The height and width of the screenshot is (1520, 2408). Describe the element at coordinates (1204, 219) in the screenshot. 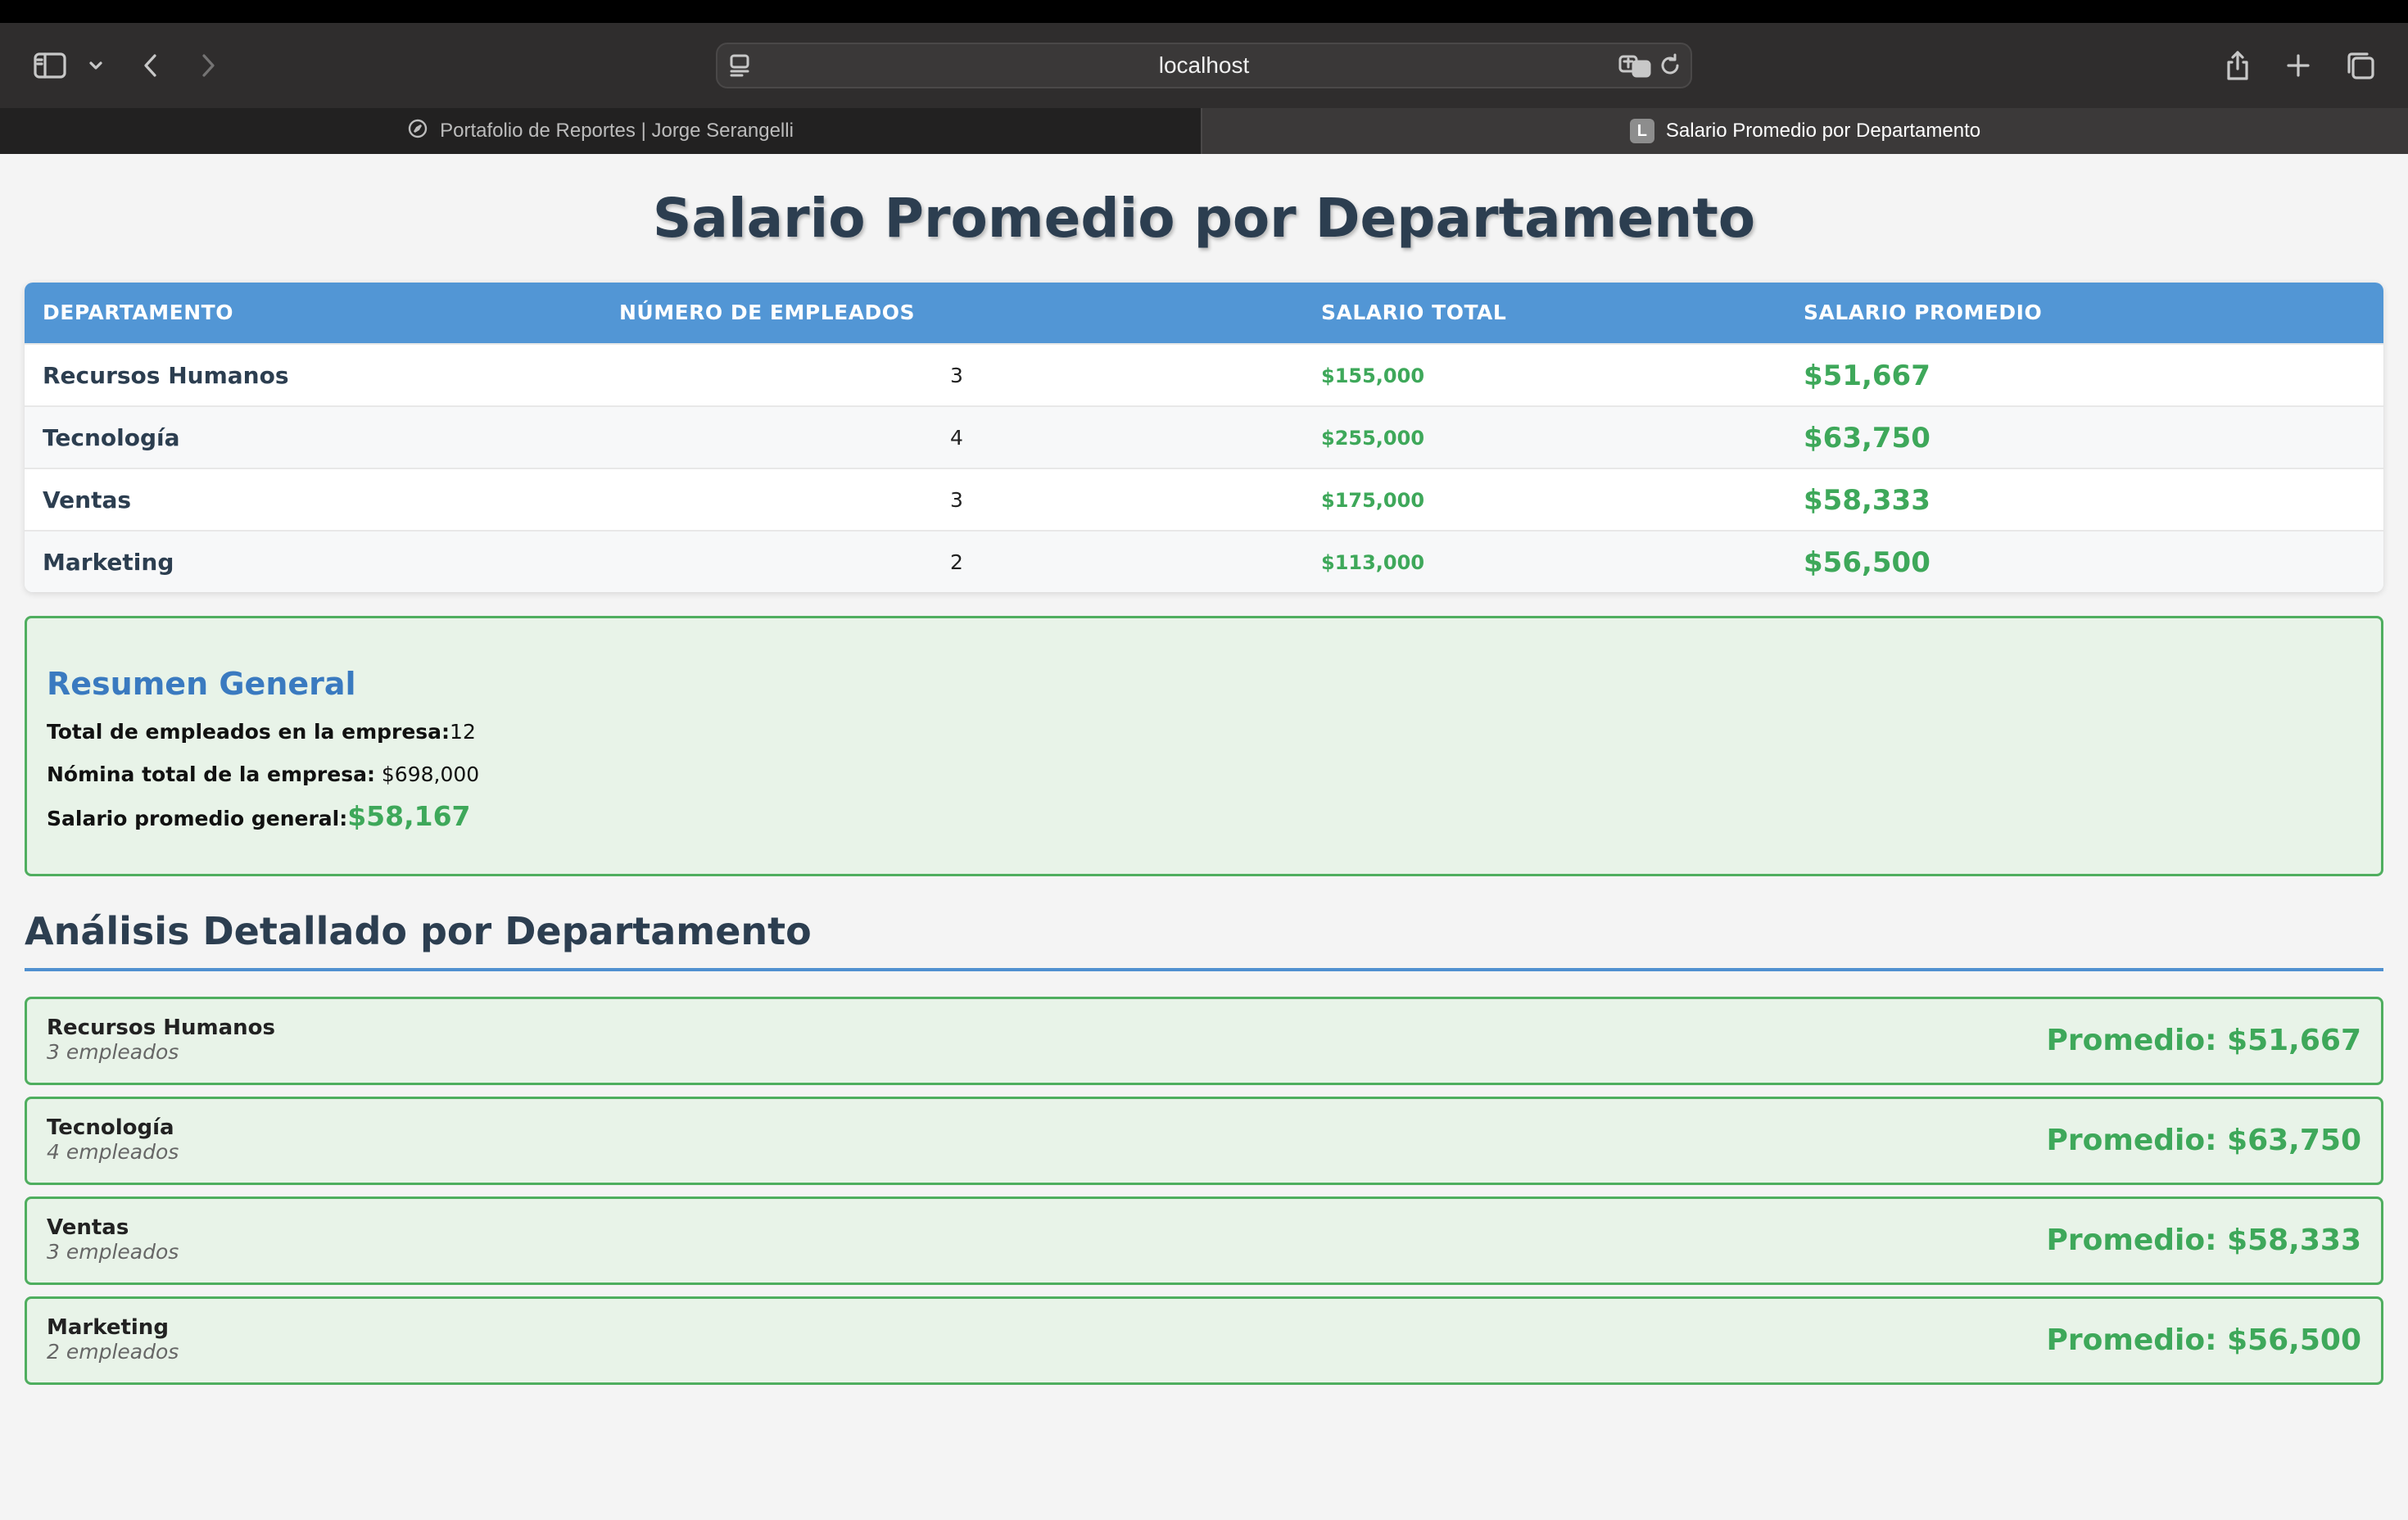

I see `page-title: Salario Promedio por Departamento` at that location.